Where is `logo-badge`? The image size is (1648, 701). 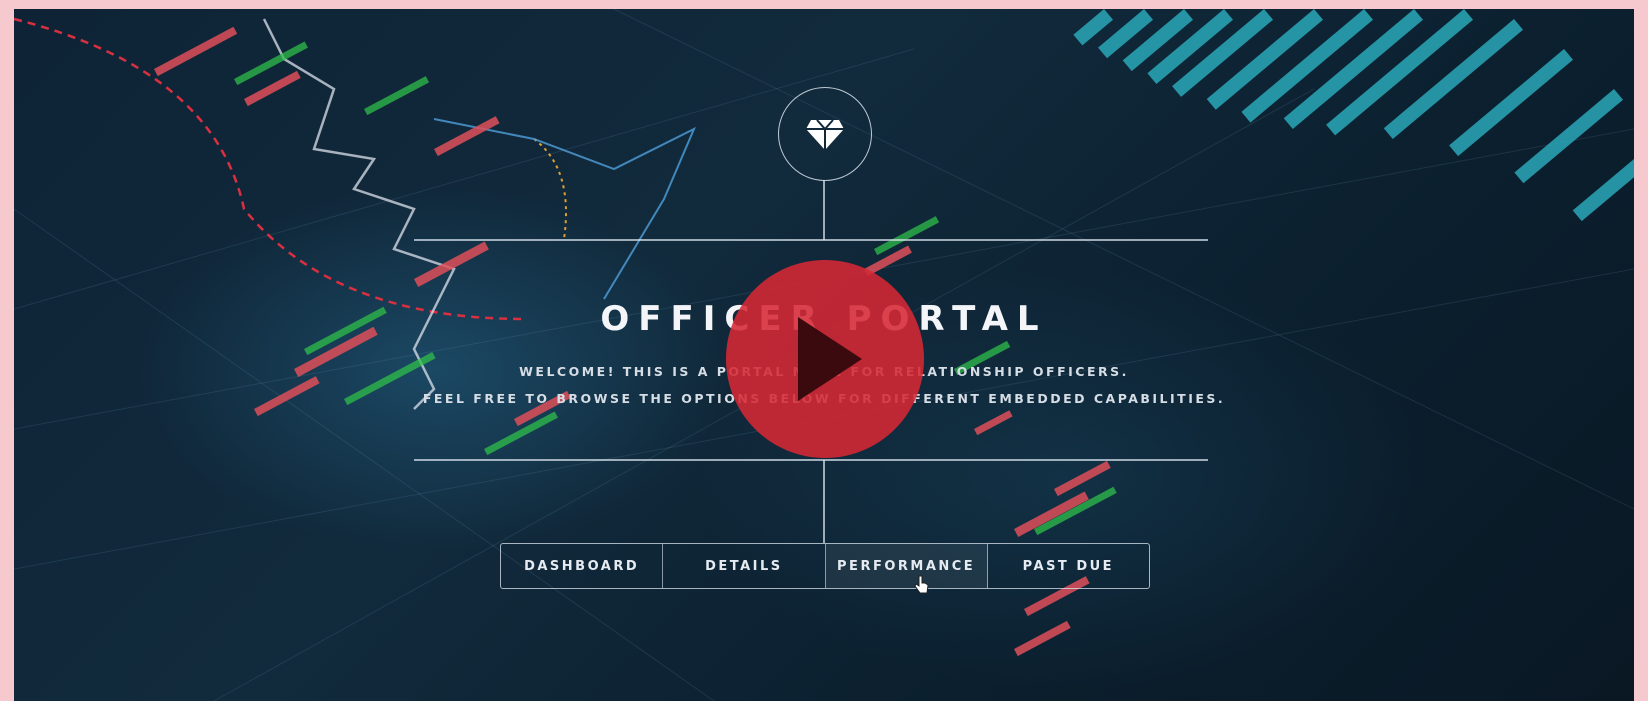 logo-badge is located at coordinates (825, 134).